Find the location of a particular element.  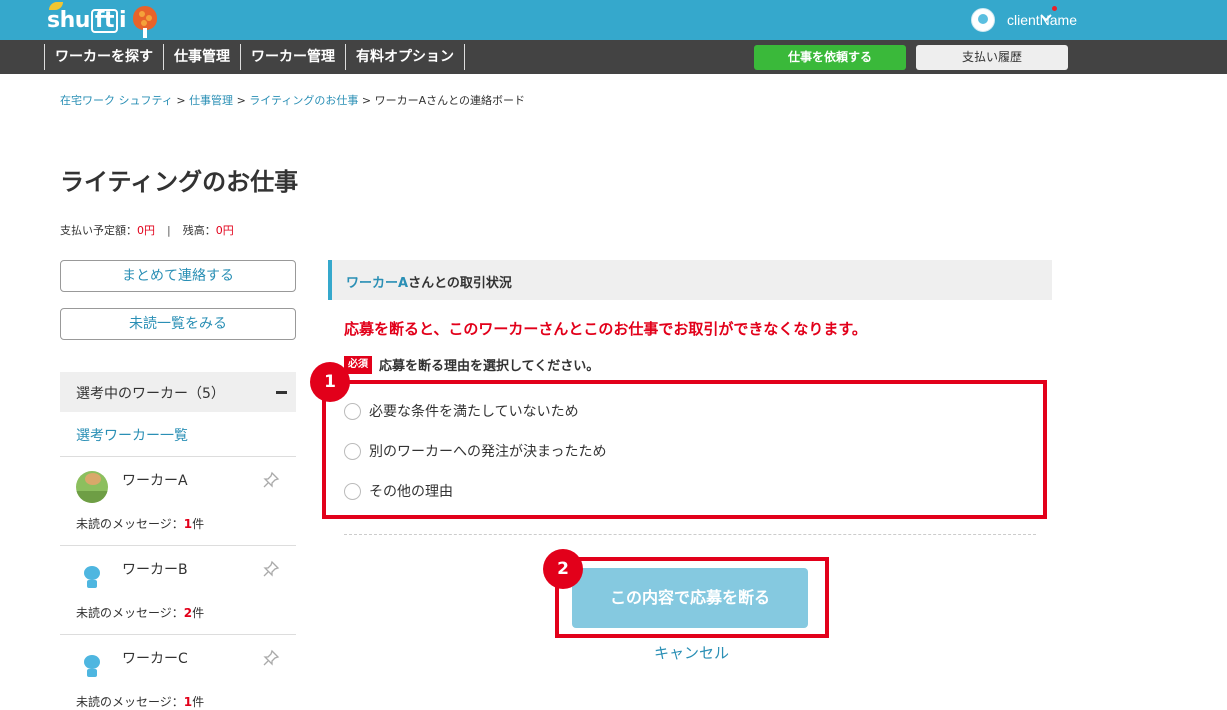

worker-list-link: 選考ワーカー一覧 is located at coordinates (132, 435).